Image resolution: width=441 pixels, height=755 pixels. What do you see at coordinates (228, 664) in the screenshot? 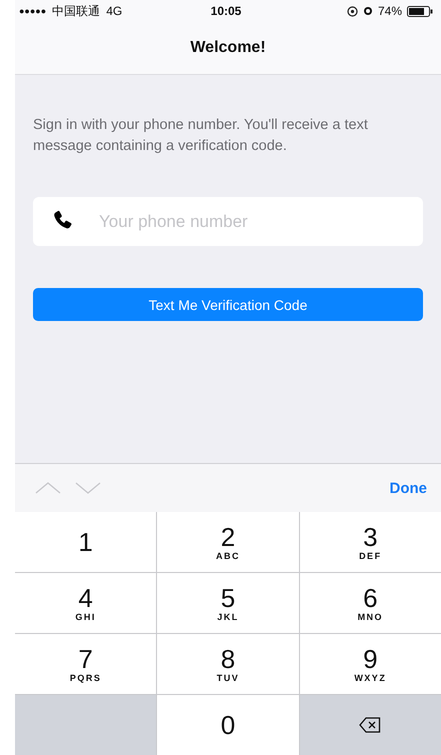
I see `number-key: 8 TUV` at bounding box center [228, 664].